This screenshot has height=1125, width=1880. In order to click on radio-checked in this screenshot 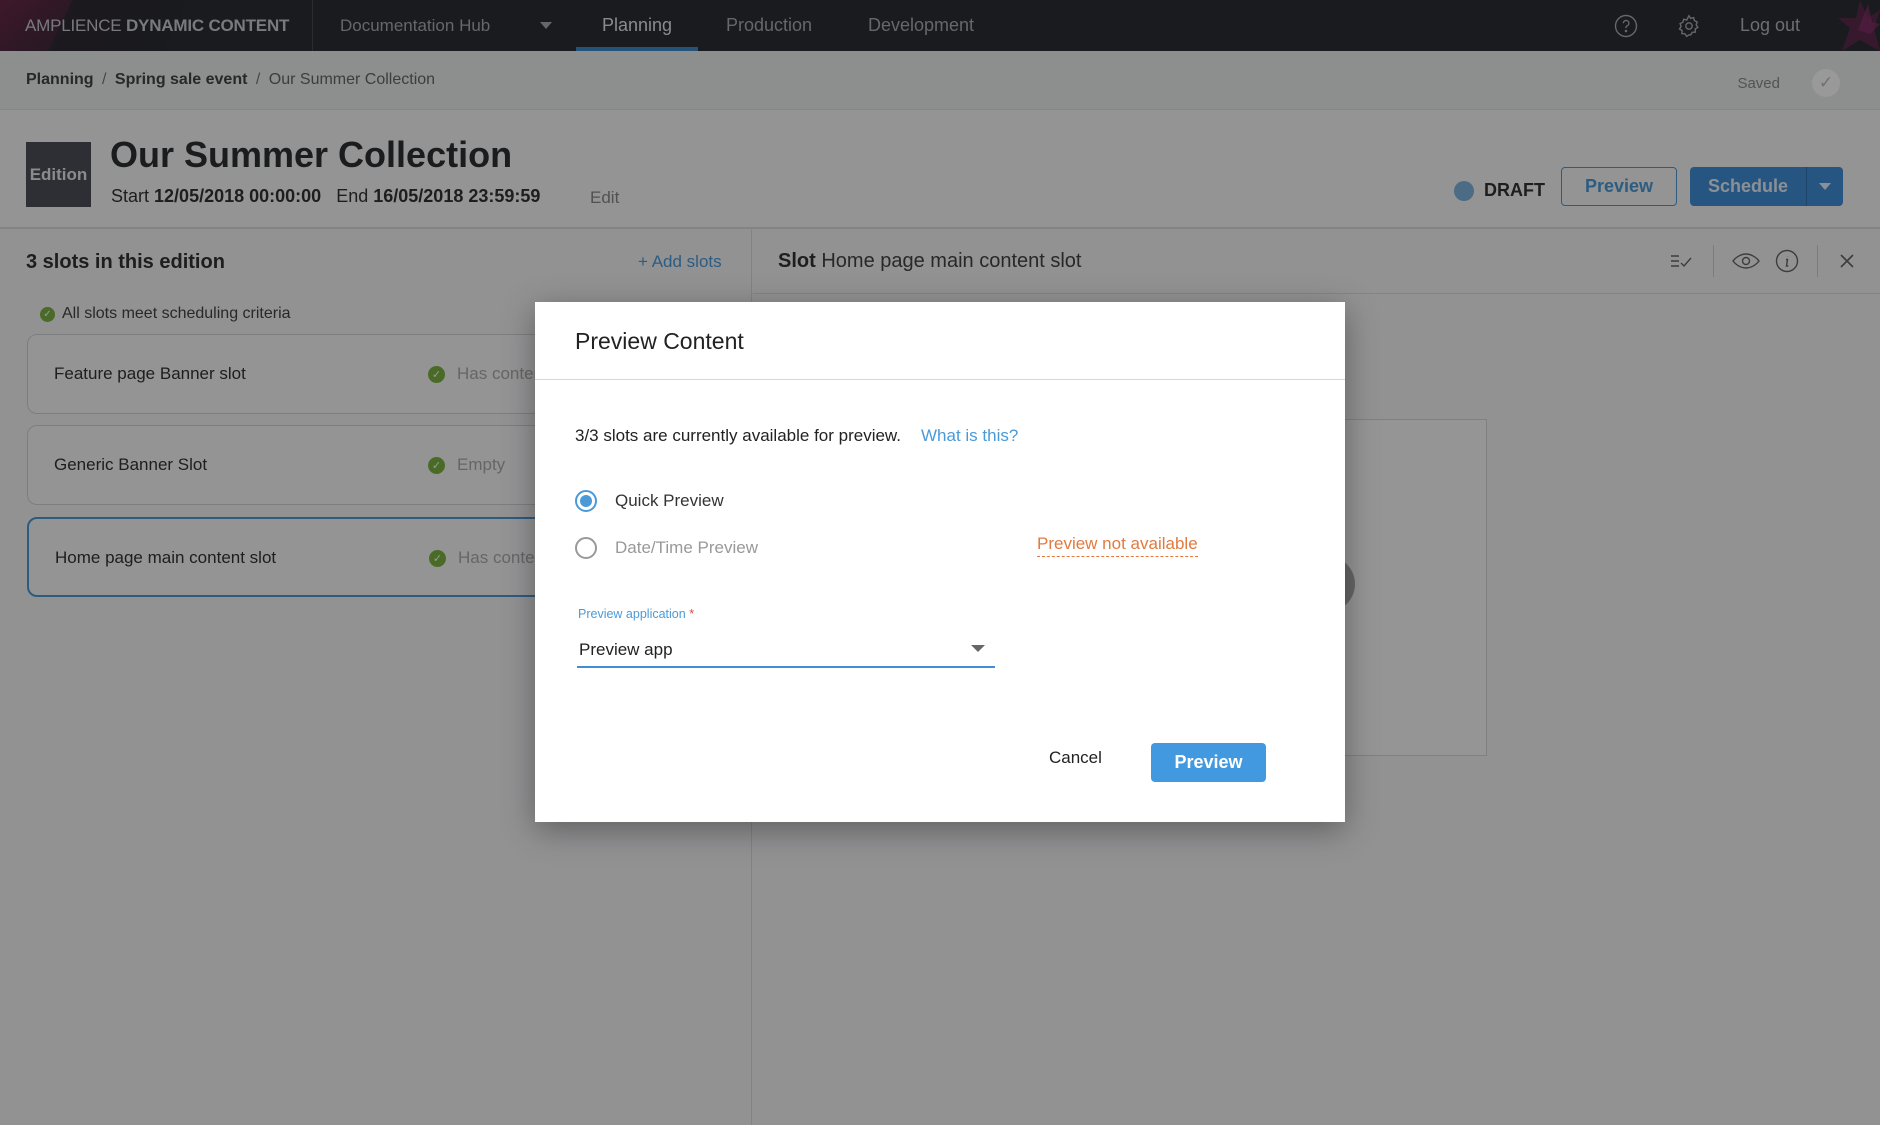, I will do `click(586, 501)`.